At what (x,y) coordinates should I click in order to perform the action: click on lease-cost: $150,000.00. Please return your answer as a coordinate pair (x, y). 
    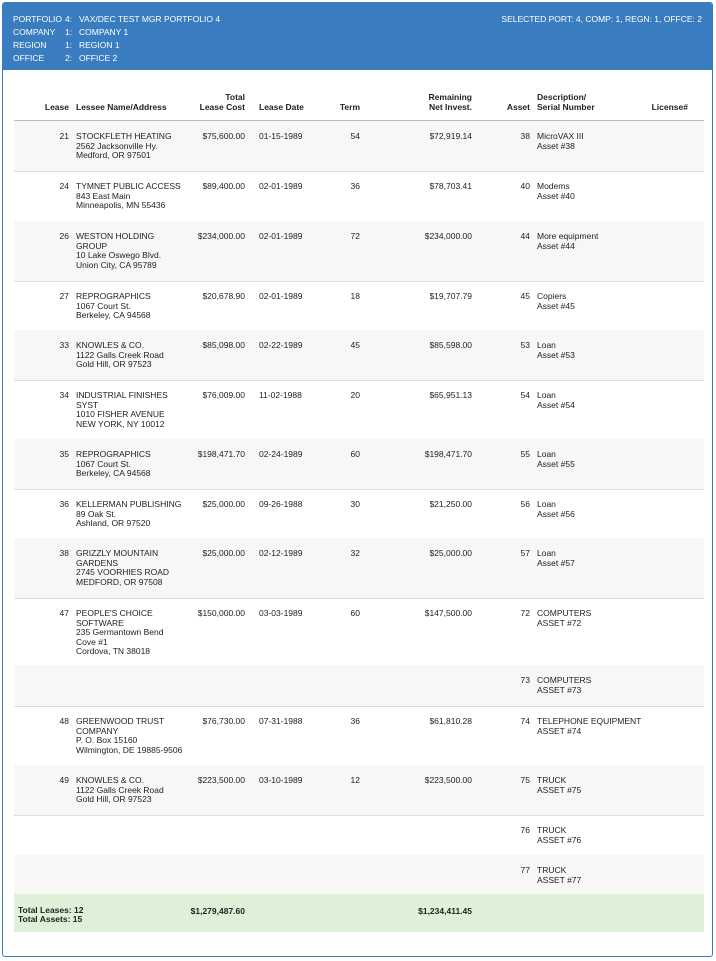
    Looking at the image, I should click on (221, 613).